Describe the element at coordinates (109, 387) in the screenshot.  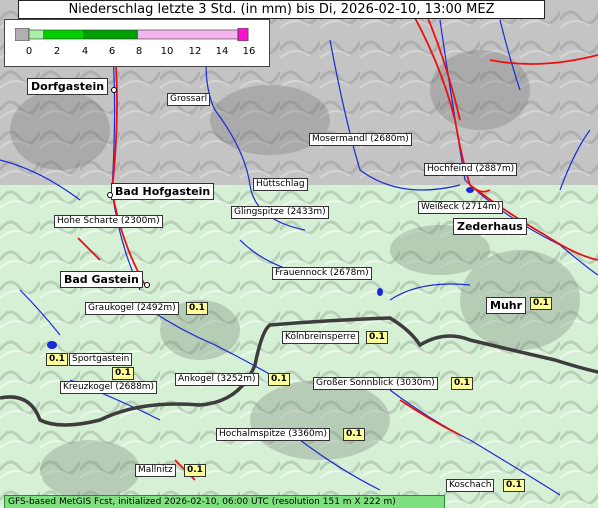
I see `place-label-kreuzkogel: Kreuzkogel (2688m)` at that location.